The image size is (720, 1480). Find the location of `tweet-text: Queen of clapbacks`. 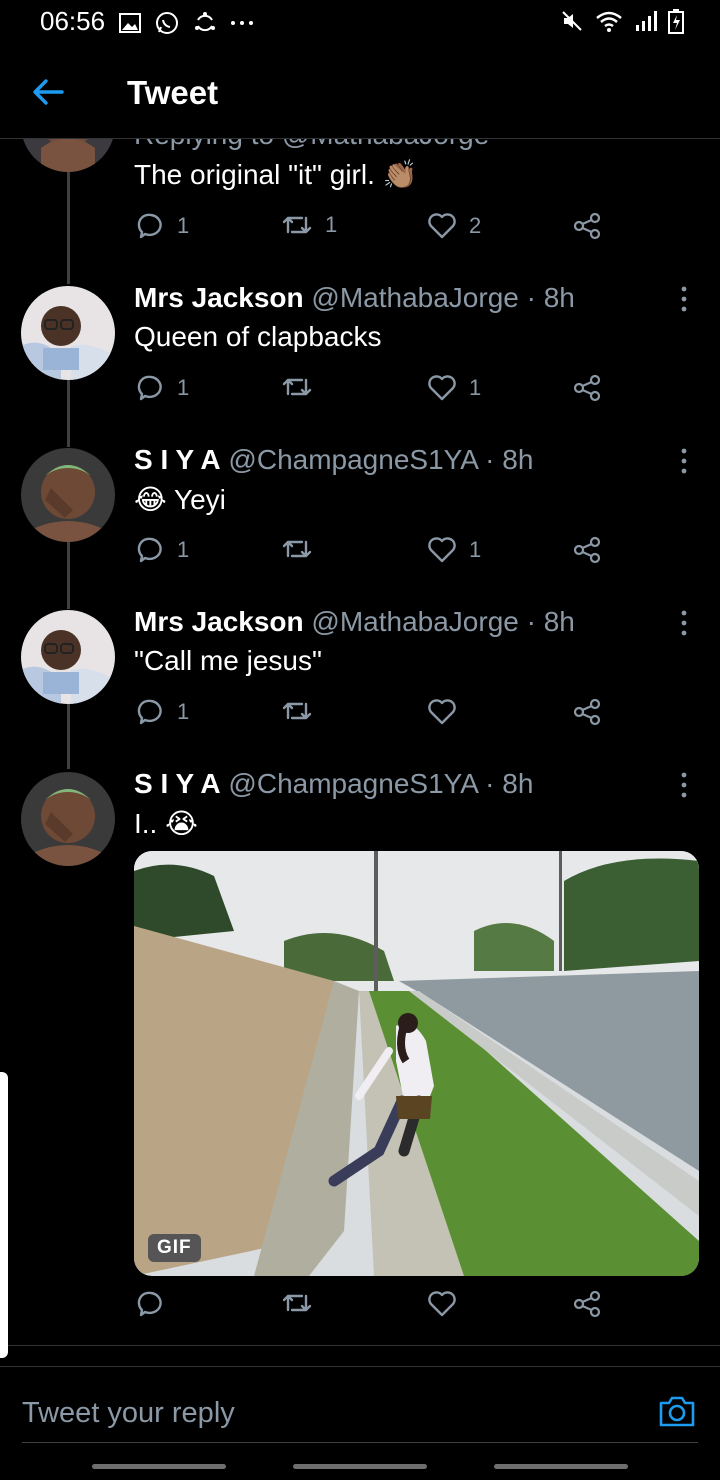

tweet-text: Queen of clapbacks is located at coordinates (258, 336).